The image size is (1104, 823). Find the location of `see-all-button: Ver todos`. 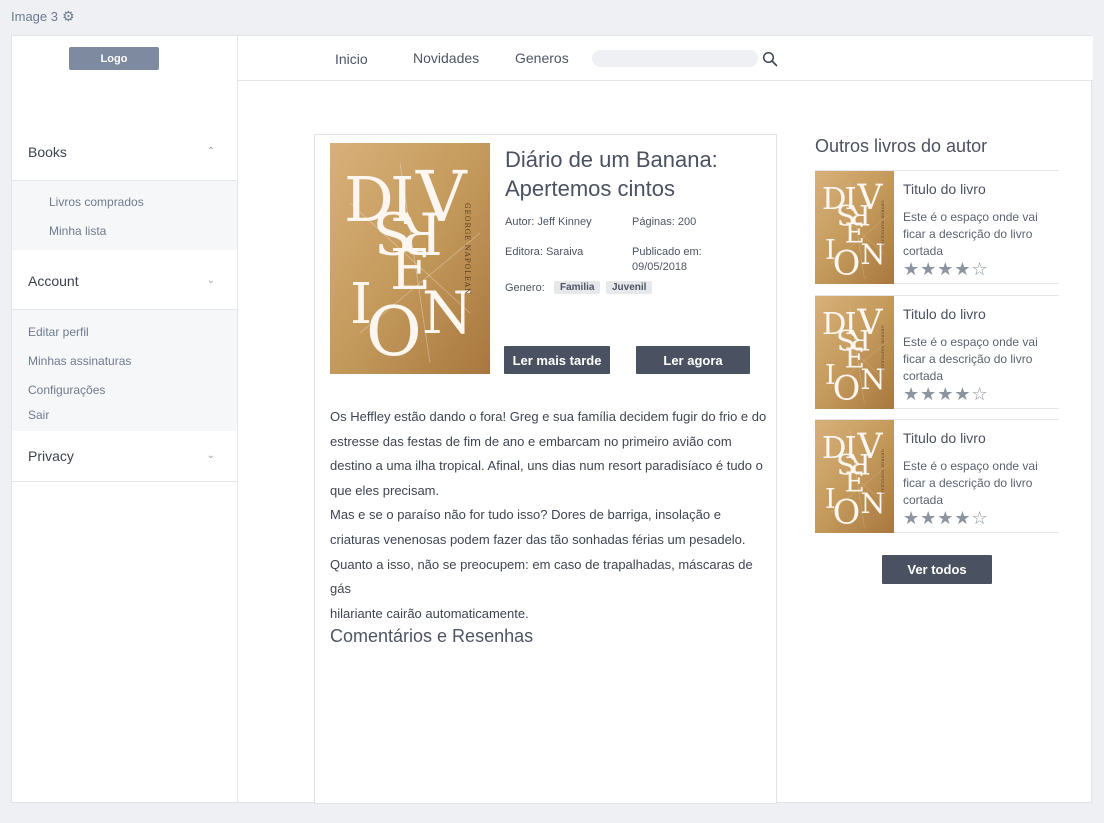

see-all-button: Ver todos is located at coordinates (937, 569).